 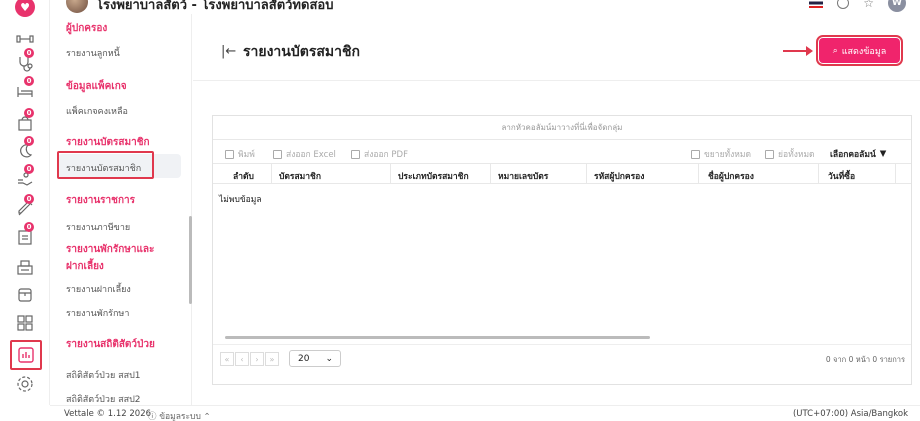 What do you see at coordinates (93, 53) in the screenshot?
I see `menu-item: รายงานลูกหนี้` at bounding box center [93, 53].